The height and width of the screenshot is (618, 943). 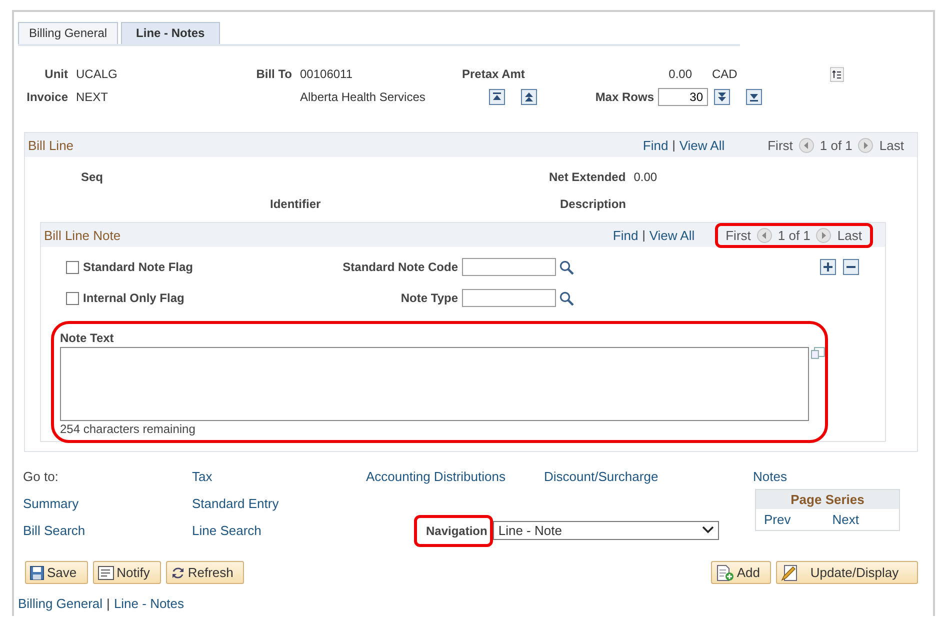 What do you see at coordinates (279, 503) in the screenshot?
I see `goto-link: Standard Entry` at bounding box center [279, 503].